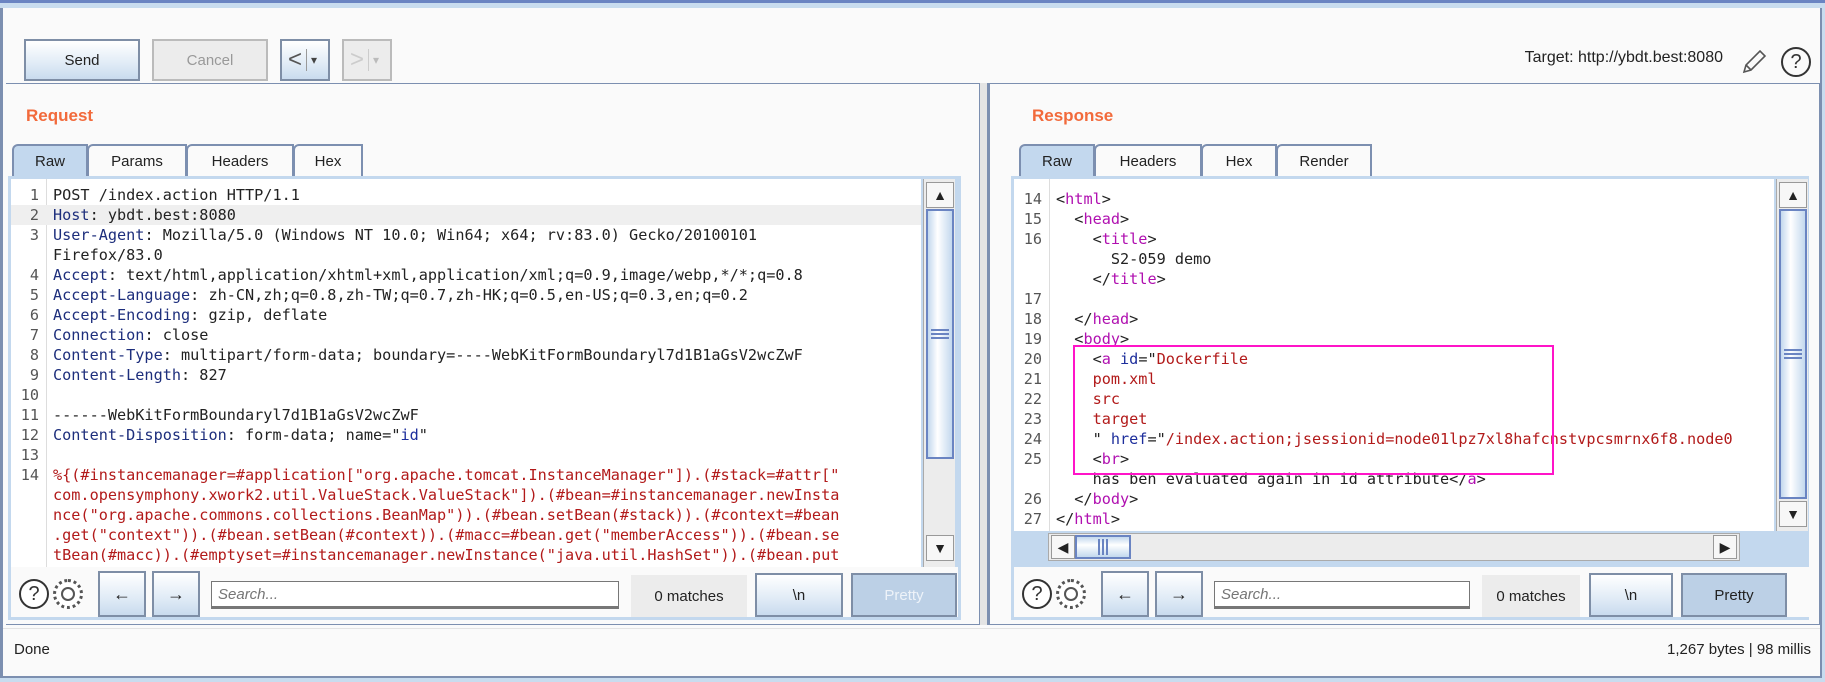  Describe the element at coordinates (466, 215) in the screenshot. I see `editor-line: 2 Host: ybdt.best:8080` at that location.